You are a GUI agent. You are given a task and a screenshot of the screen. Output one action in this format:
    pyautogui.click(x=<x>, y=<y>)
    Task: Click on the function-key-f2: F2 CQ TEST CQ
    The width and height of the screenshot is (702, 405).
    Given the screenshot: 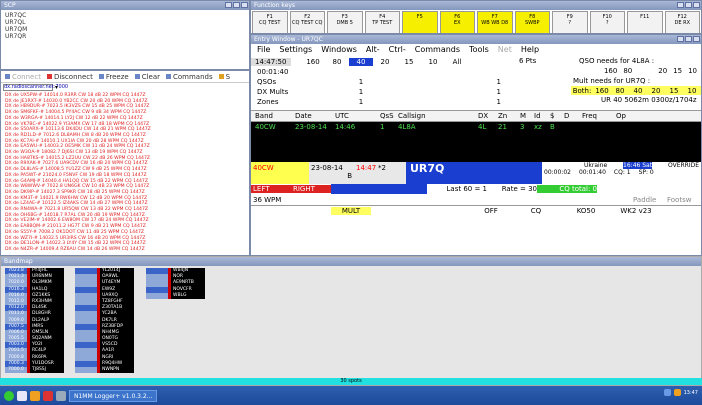 What is the action you would take?
    pyautogui.click(x=307, y=22)
    